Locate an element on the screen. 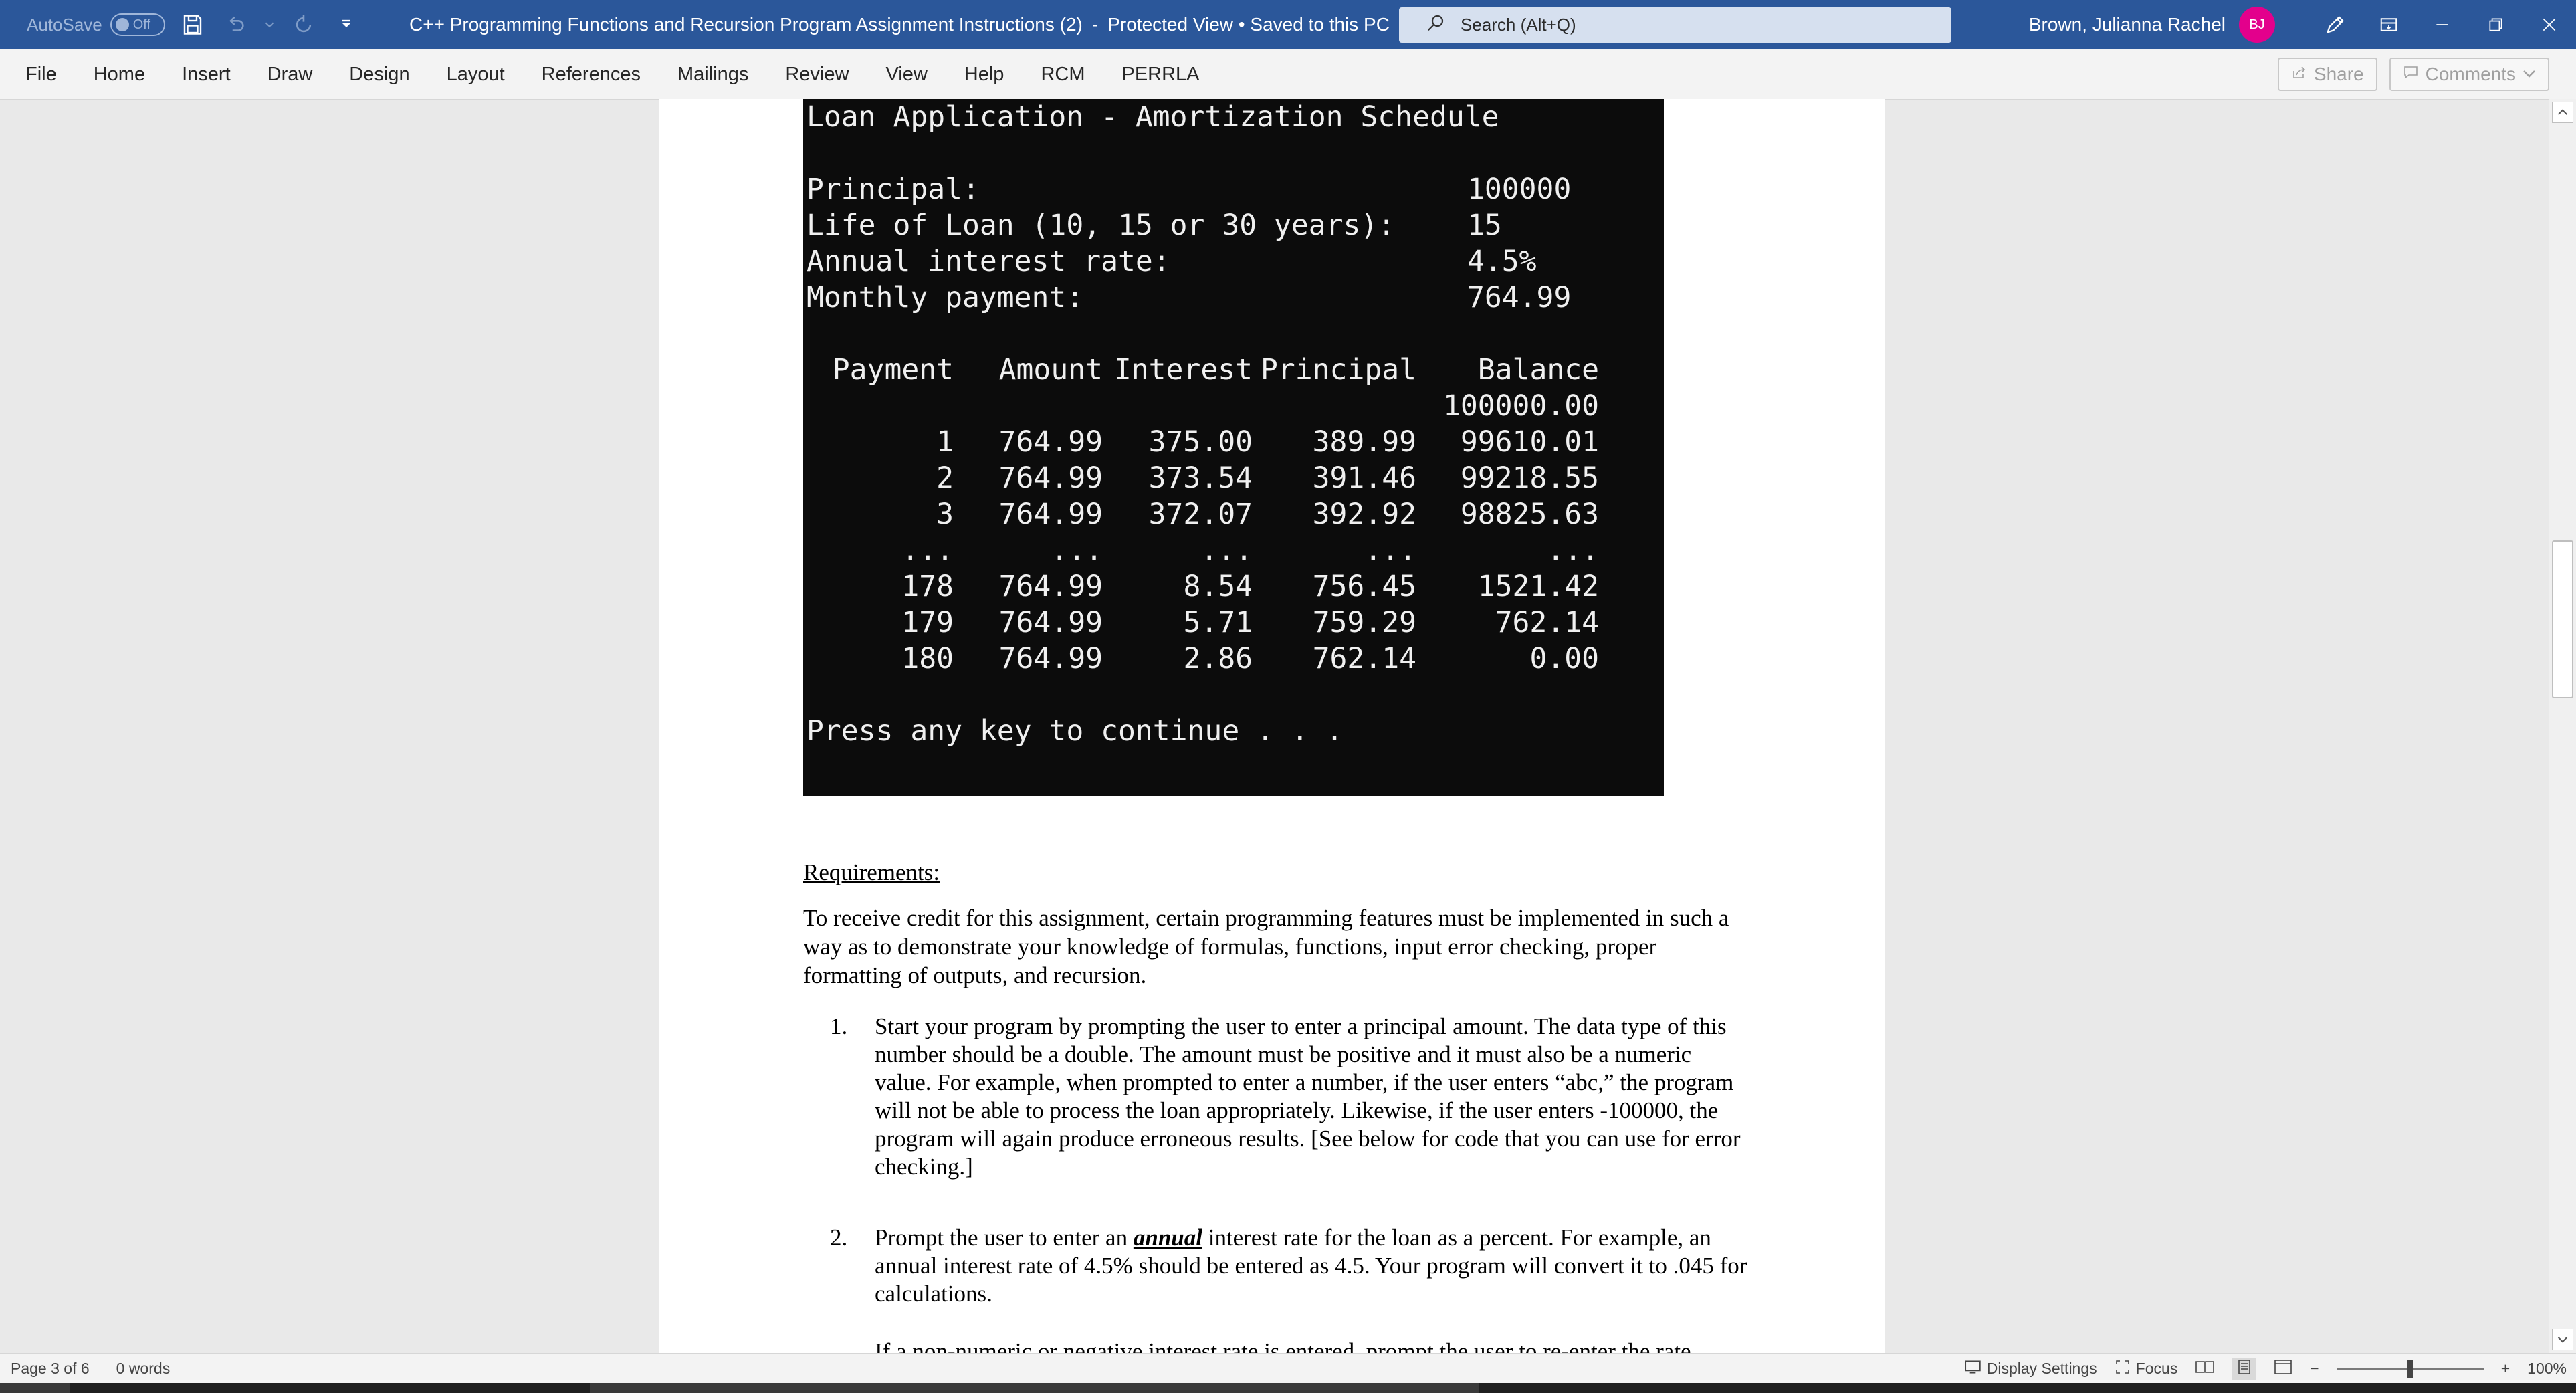 The width and height of the screenshot is (2576, 1393). vertical-scrollbar is located at coordinates (2563, 726).